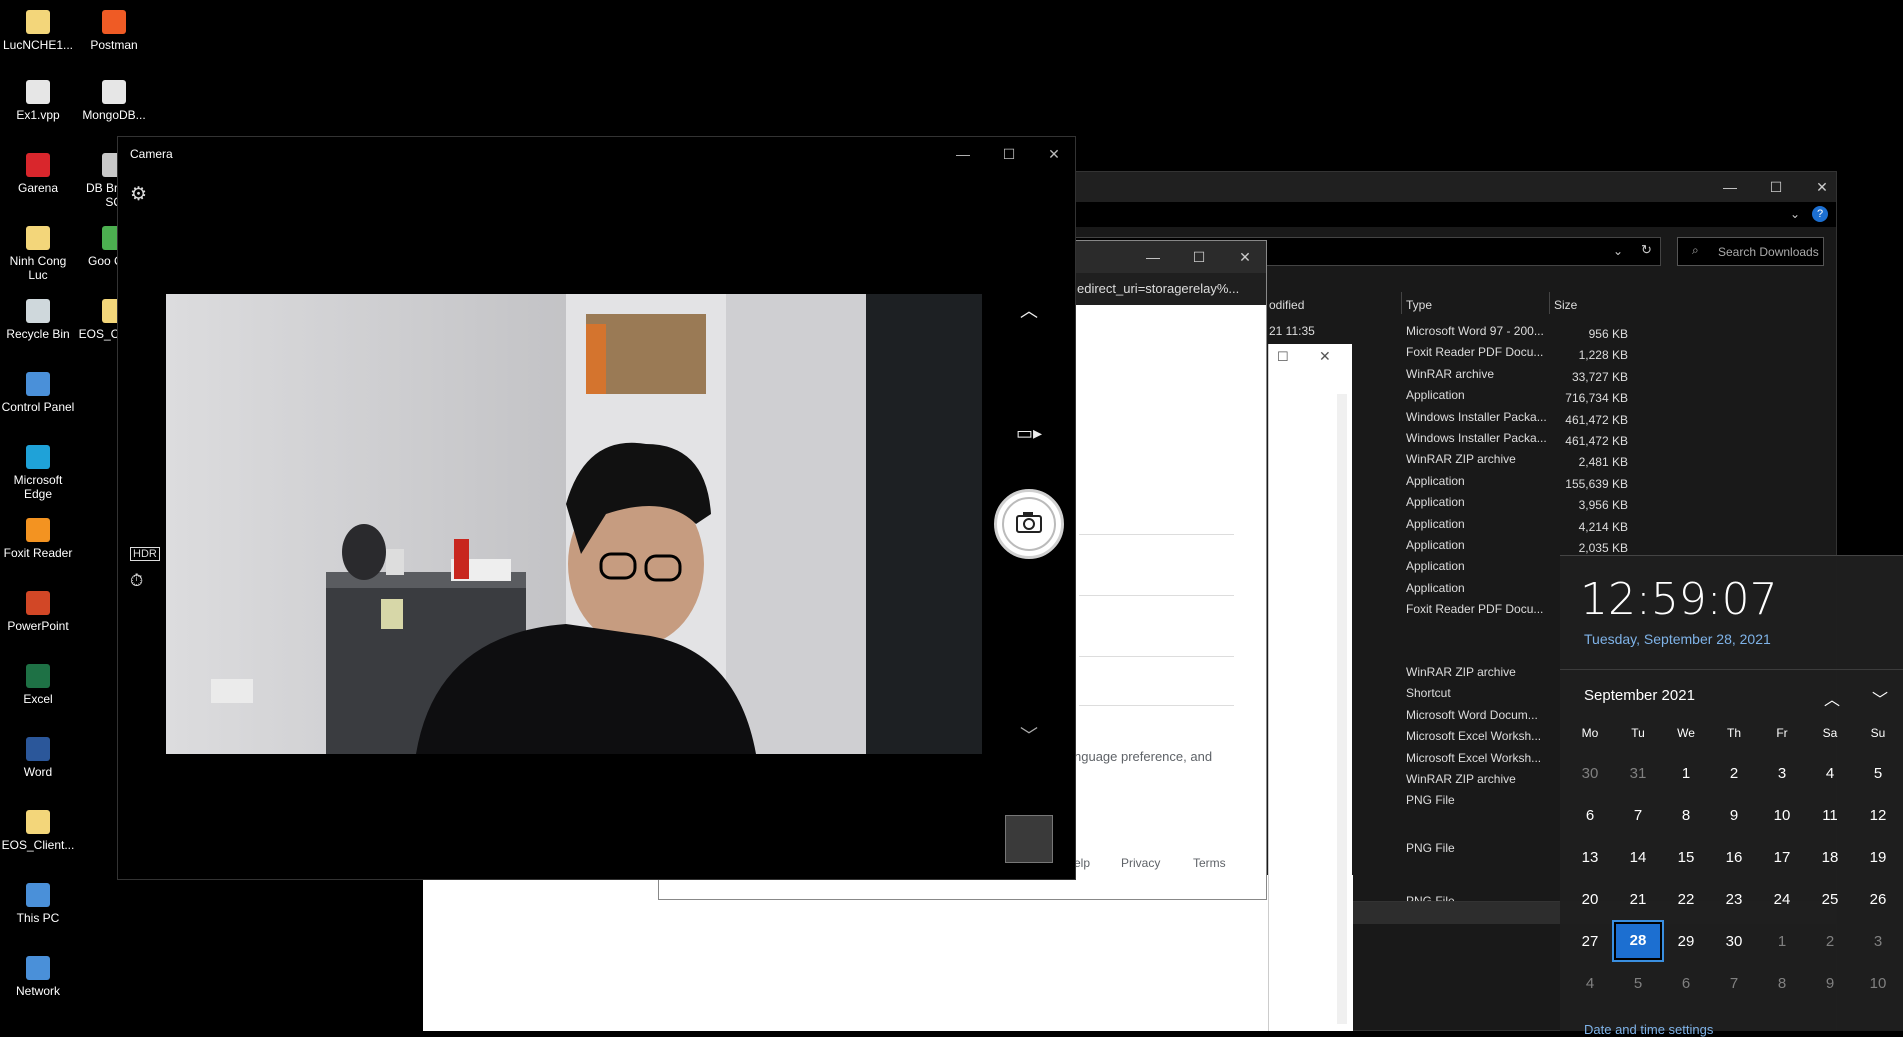  What do you see at coordinates (1517, 332) in the screenshot?
I see `file-row: Microsoft Word 97 - 200... 956 KB` at bounding box center [1517, 332].